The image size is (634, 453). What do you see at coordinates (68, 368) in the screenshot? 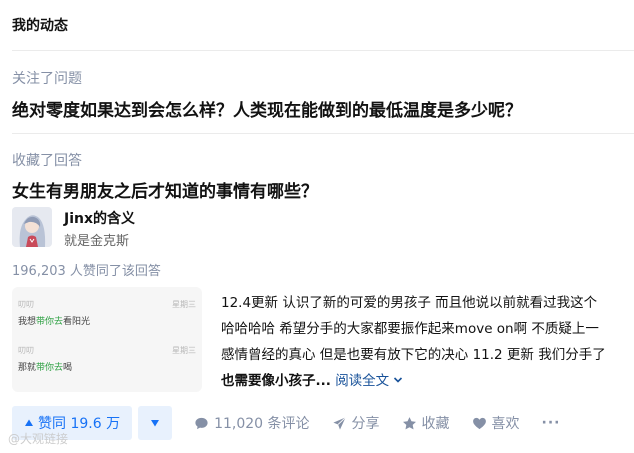
I see `chat-text: 喝` at bounding box center [68, 368].